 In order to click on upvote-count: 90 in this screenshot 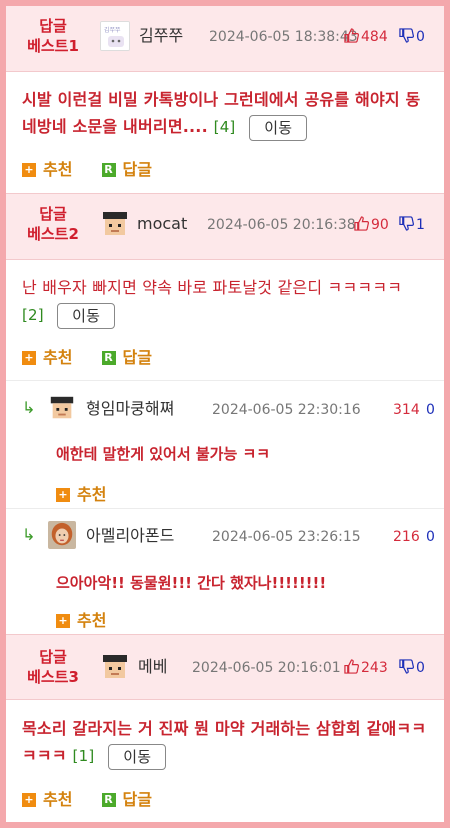, I will do `click(380, 225)`.